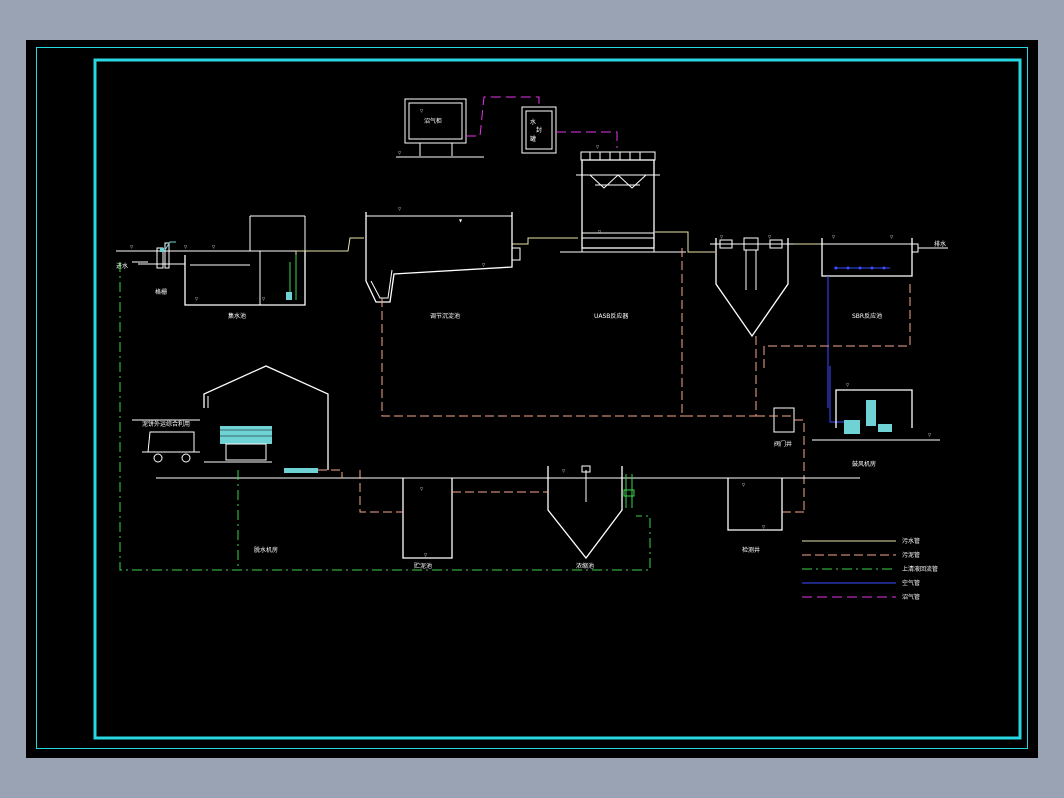 The width and height of the screenshot is (1064, 798). What do you see at coordinates (266, 550) in the screenshot?
I see `label-dewatering-room: 脱水机房` at bounding box center [266, 550].